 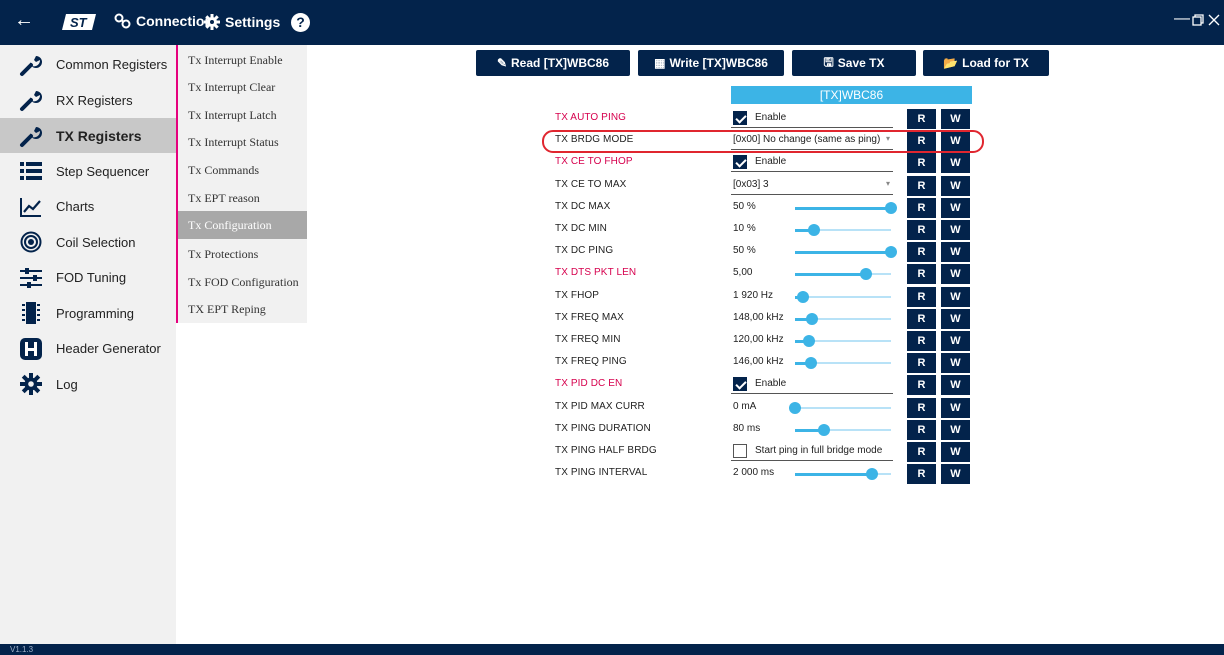 I want to click on device-column-header: [TX]WBC86, so click(x=851, y=95).